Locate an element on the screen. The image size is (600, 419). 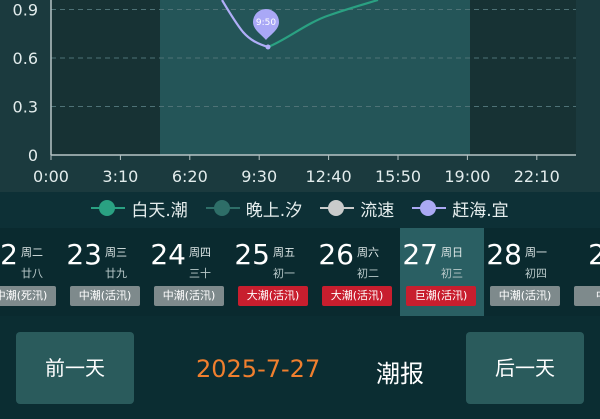
legend-item: 晚上.汐 is located at coordinates (254, 208).